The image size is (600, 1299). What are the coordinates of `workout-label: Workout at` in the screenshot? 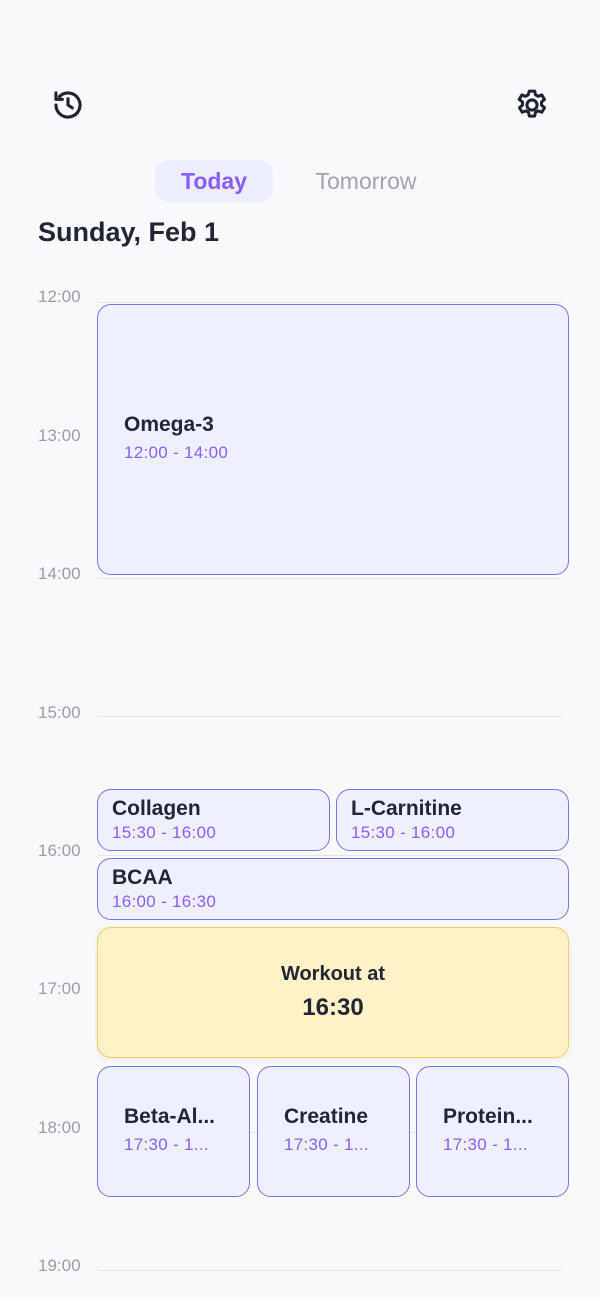 It's located at (333, 974).